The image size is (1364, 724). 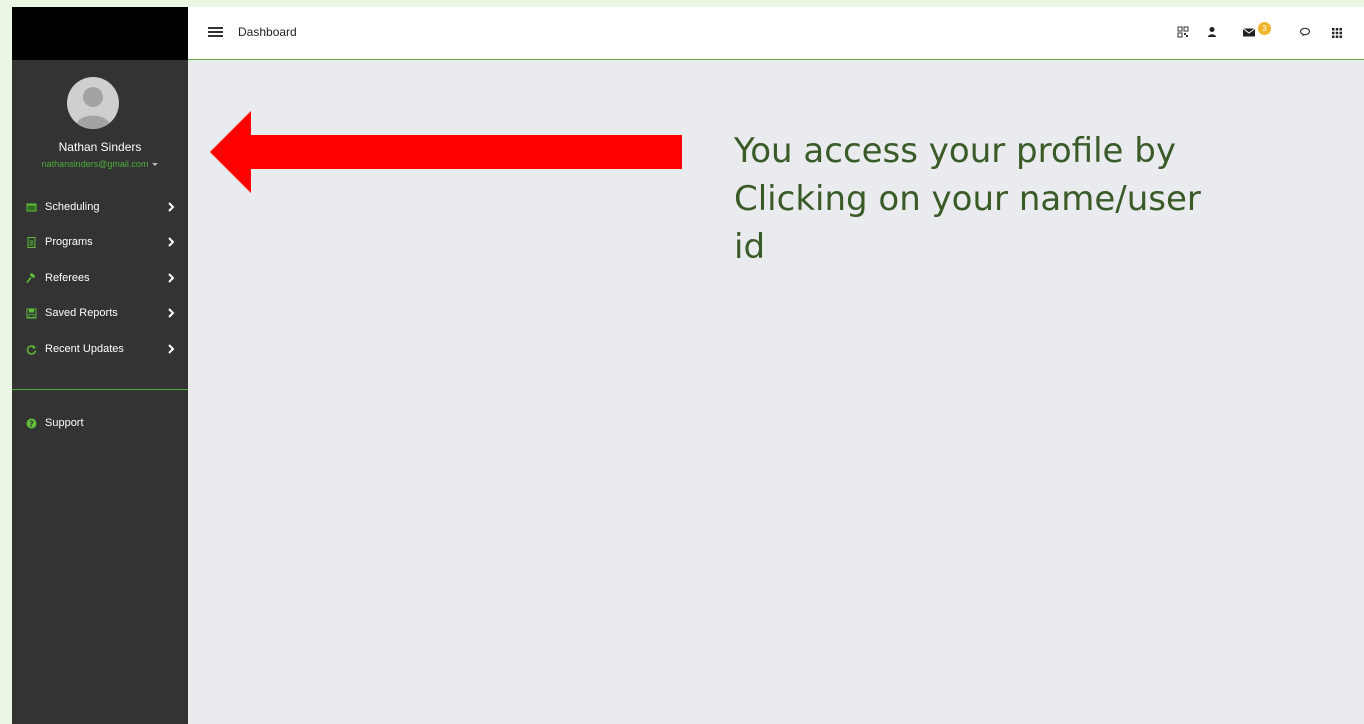 What do you see at coordinates (267, 32) in the screenshot?
I see `page-title: Dashboard` at bounding box center [267, 32].